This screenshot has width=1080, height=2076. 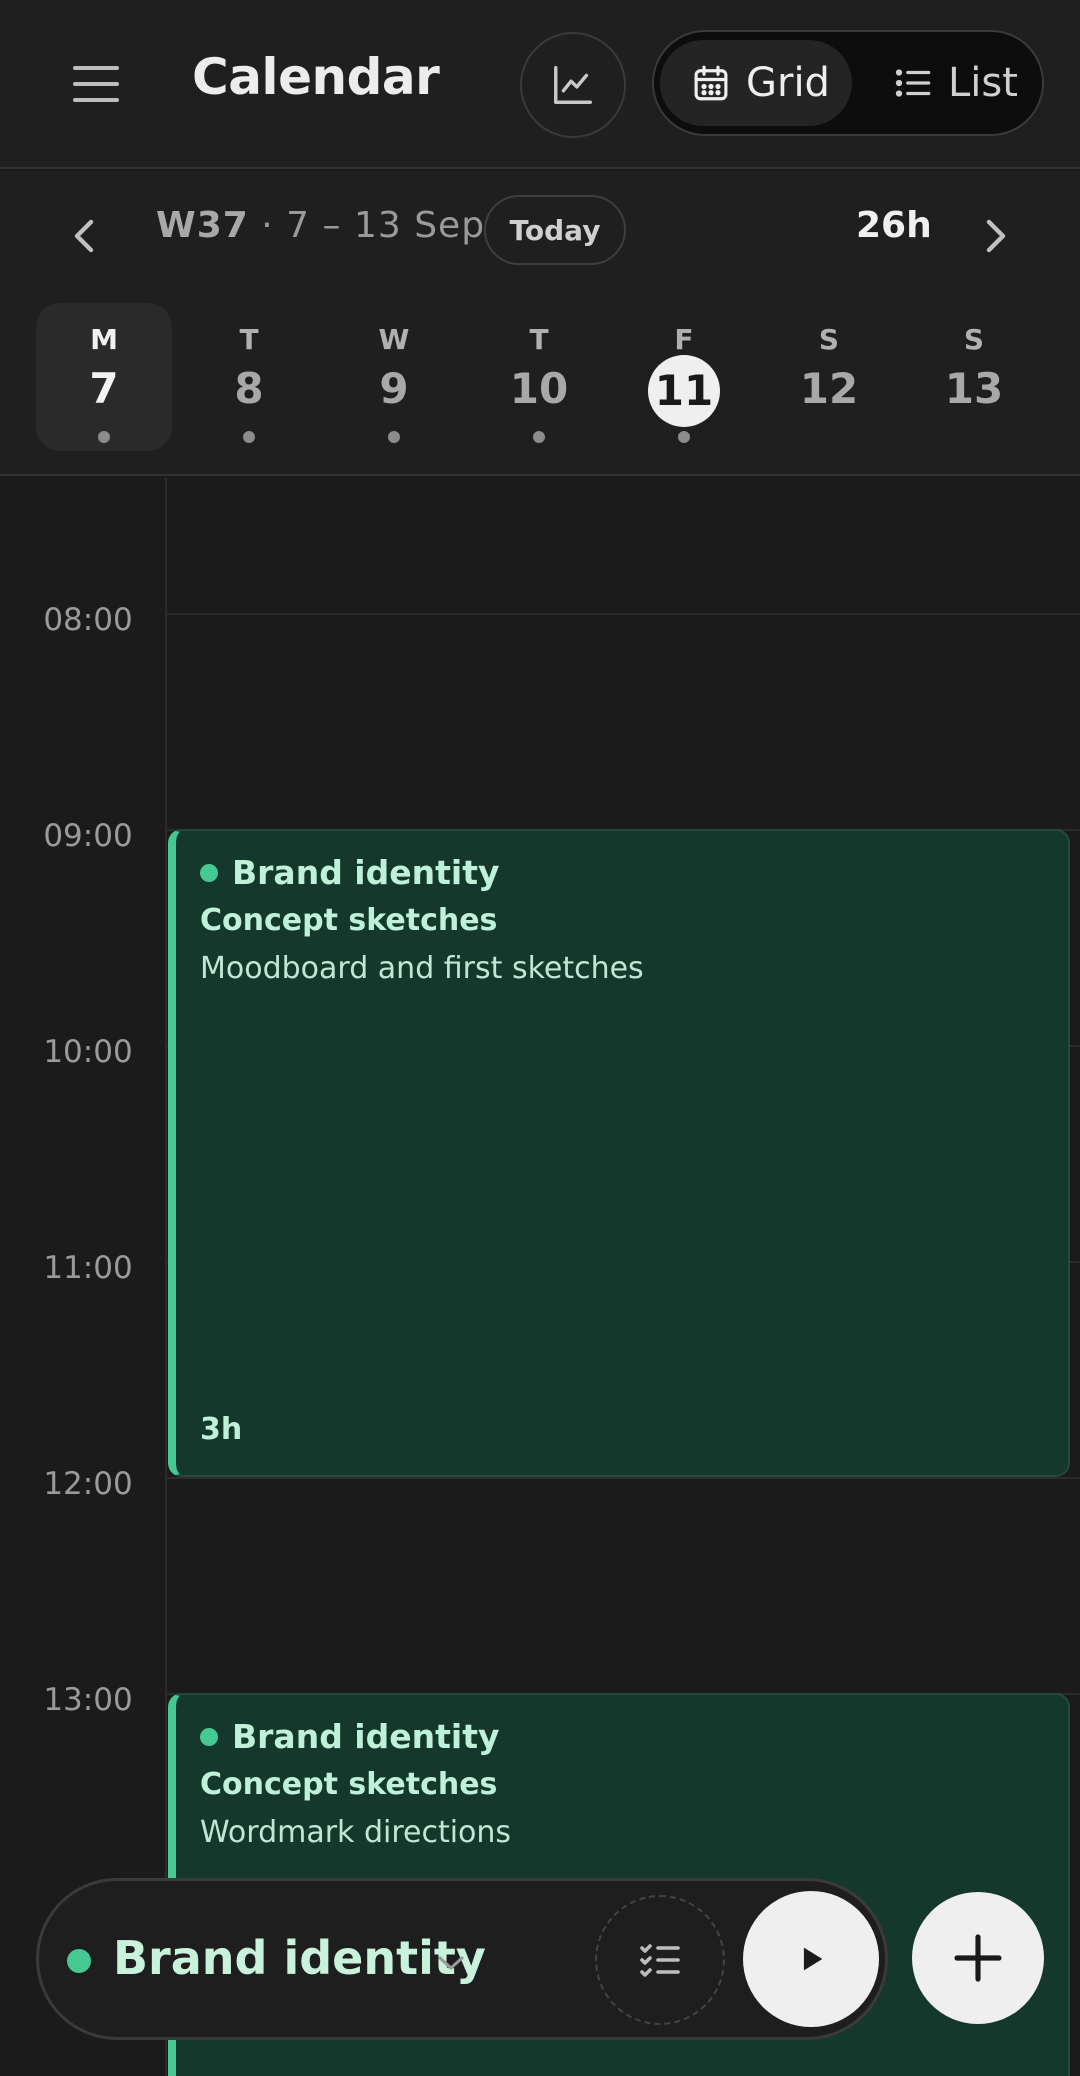 What do you see at coordinates (894, 225) in the screenshot?
I see `week-total-hours: 26h` at bounding box center [894, 225].